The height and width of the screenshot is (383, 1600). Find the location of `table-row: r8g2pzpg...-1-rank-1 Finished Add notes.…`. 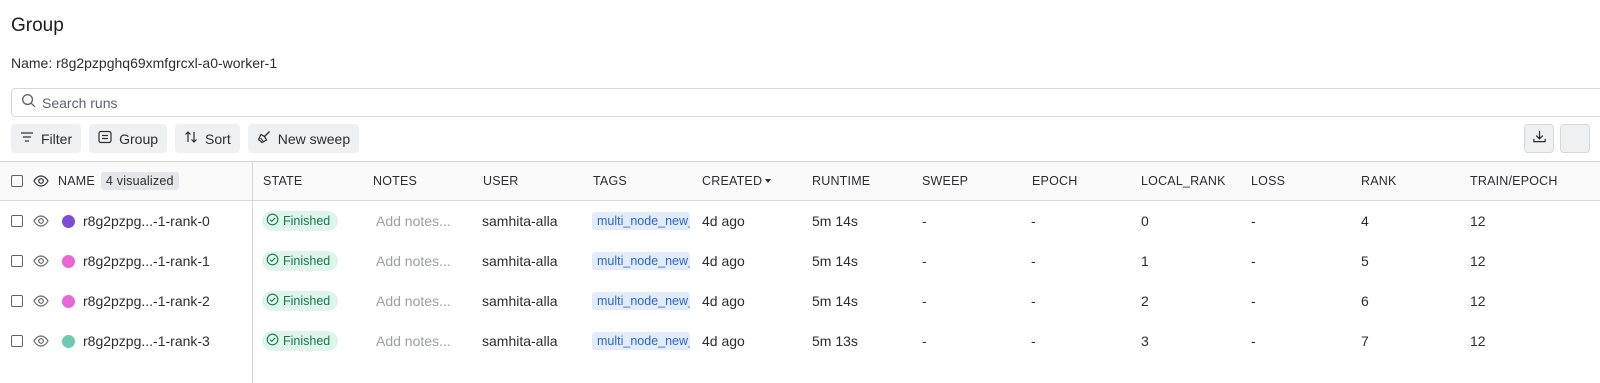

table-row: r8g2pzpg...-1-rank-1 Finished Add notes.… is located at coordinates (800, 261).